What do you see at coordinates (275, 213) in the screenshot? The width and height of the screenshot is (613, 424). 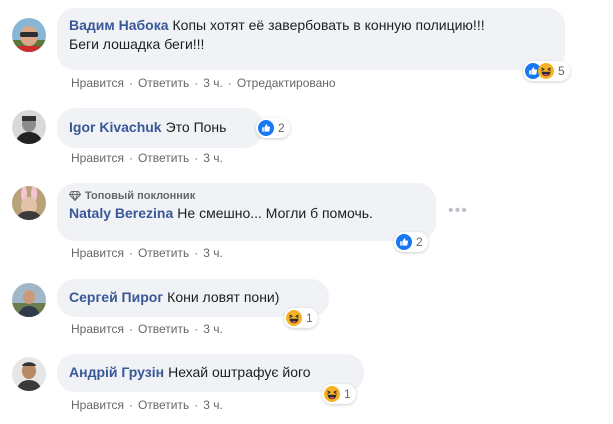 I see `comment-text: Не смешно... Могли б помочь.` at bounding box center [275, 213].